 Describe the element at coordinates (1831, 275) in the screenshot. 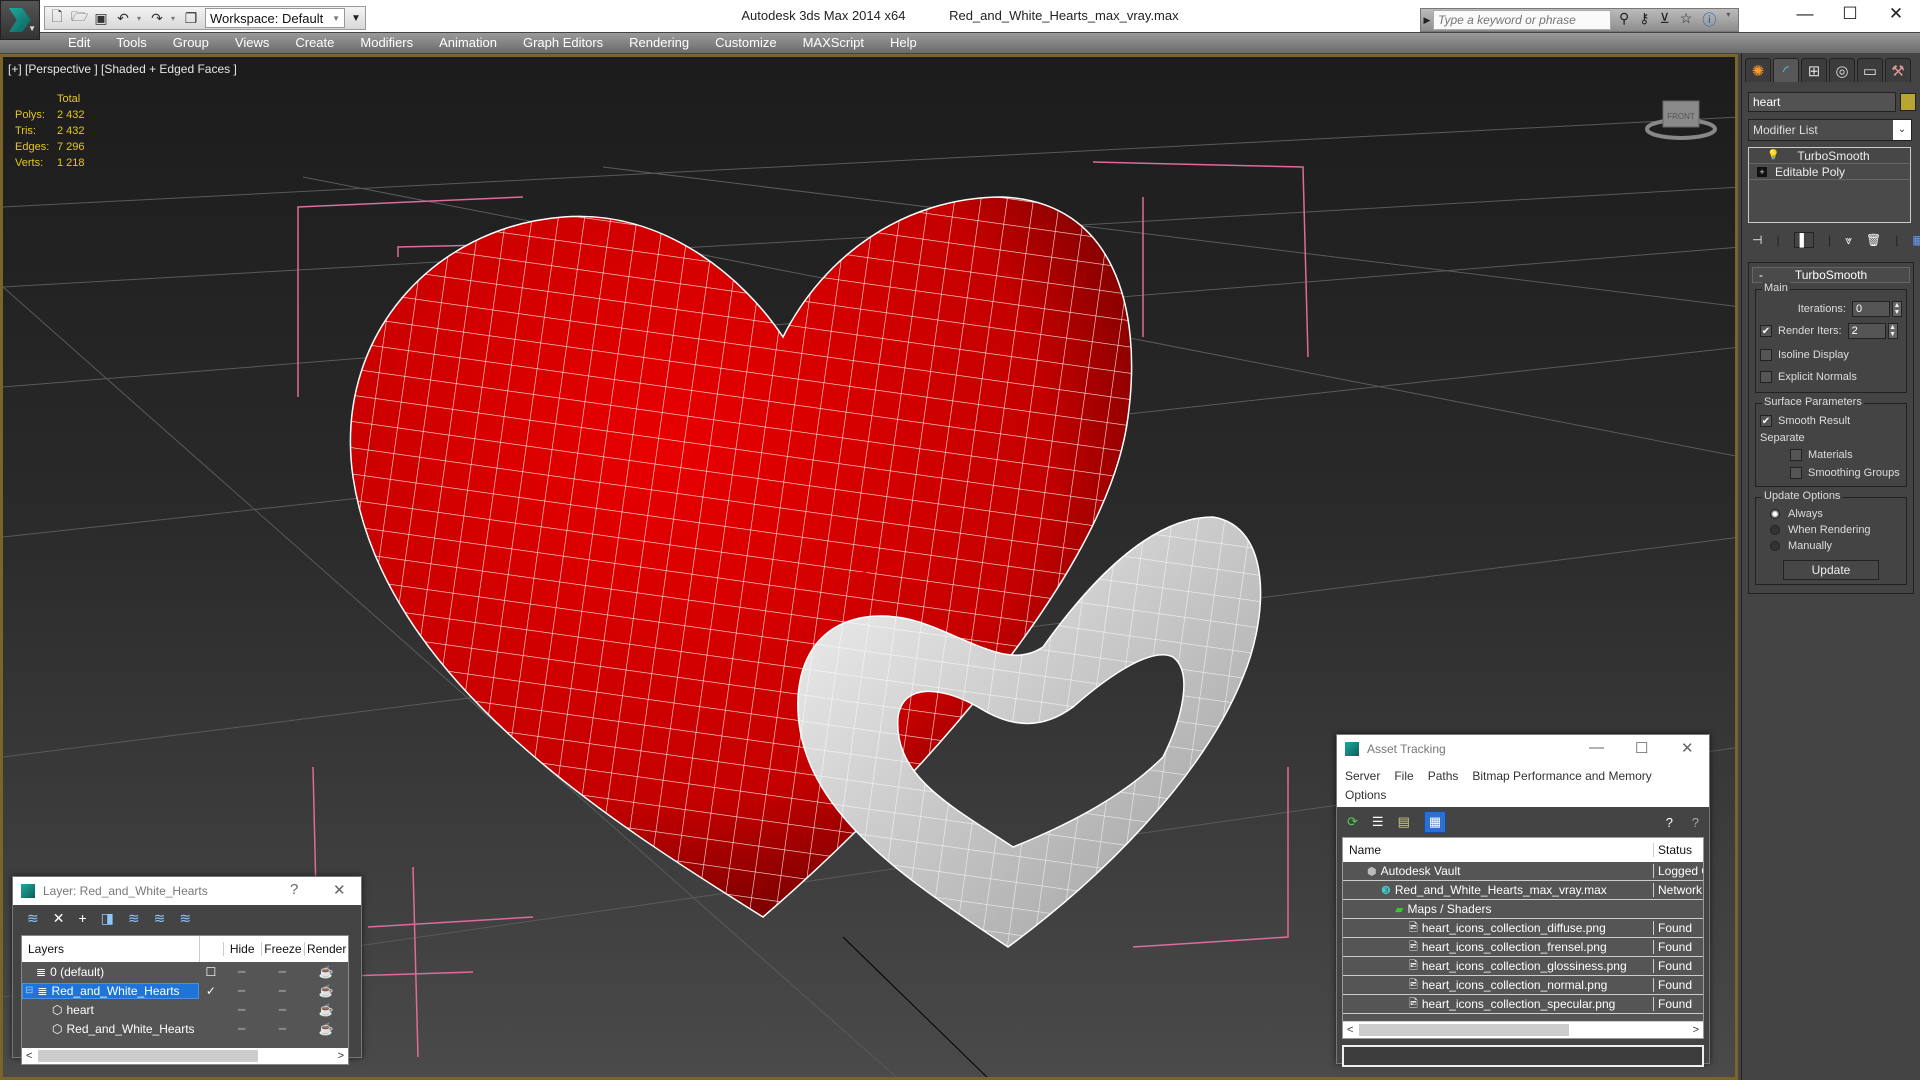

I see `rollout-header: - TurboSmooth` at that location.